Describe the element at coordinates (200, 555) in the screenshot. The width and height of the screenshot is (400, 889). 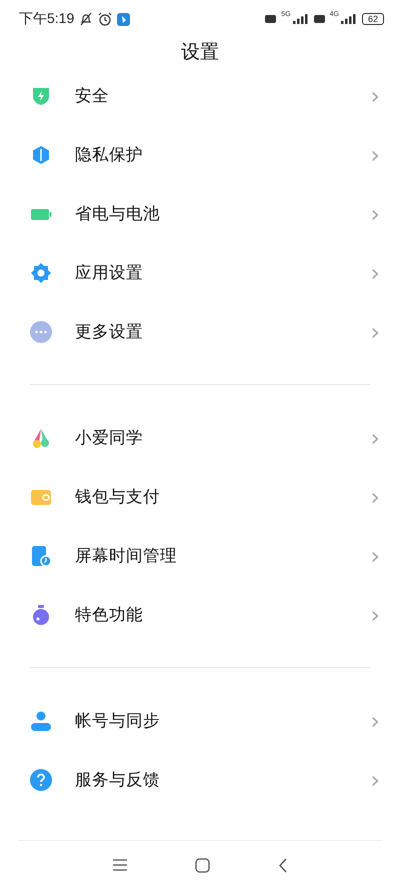
I see `settings-item: 屏幕时间管理 ›` at that location.